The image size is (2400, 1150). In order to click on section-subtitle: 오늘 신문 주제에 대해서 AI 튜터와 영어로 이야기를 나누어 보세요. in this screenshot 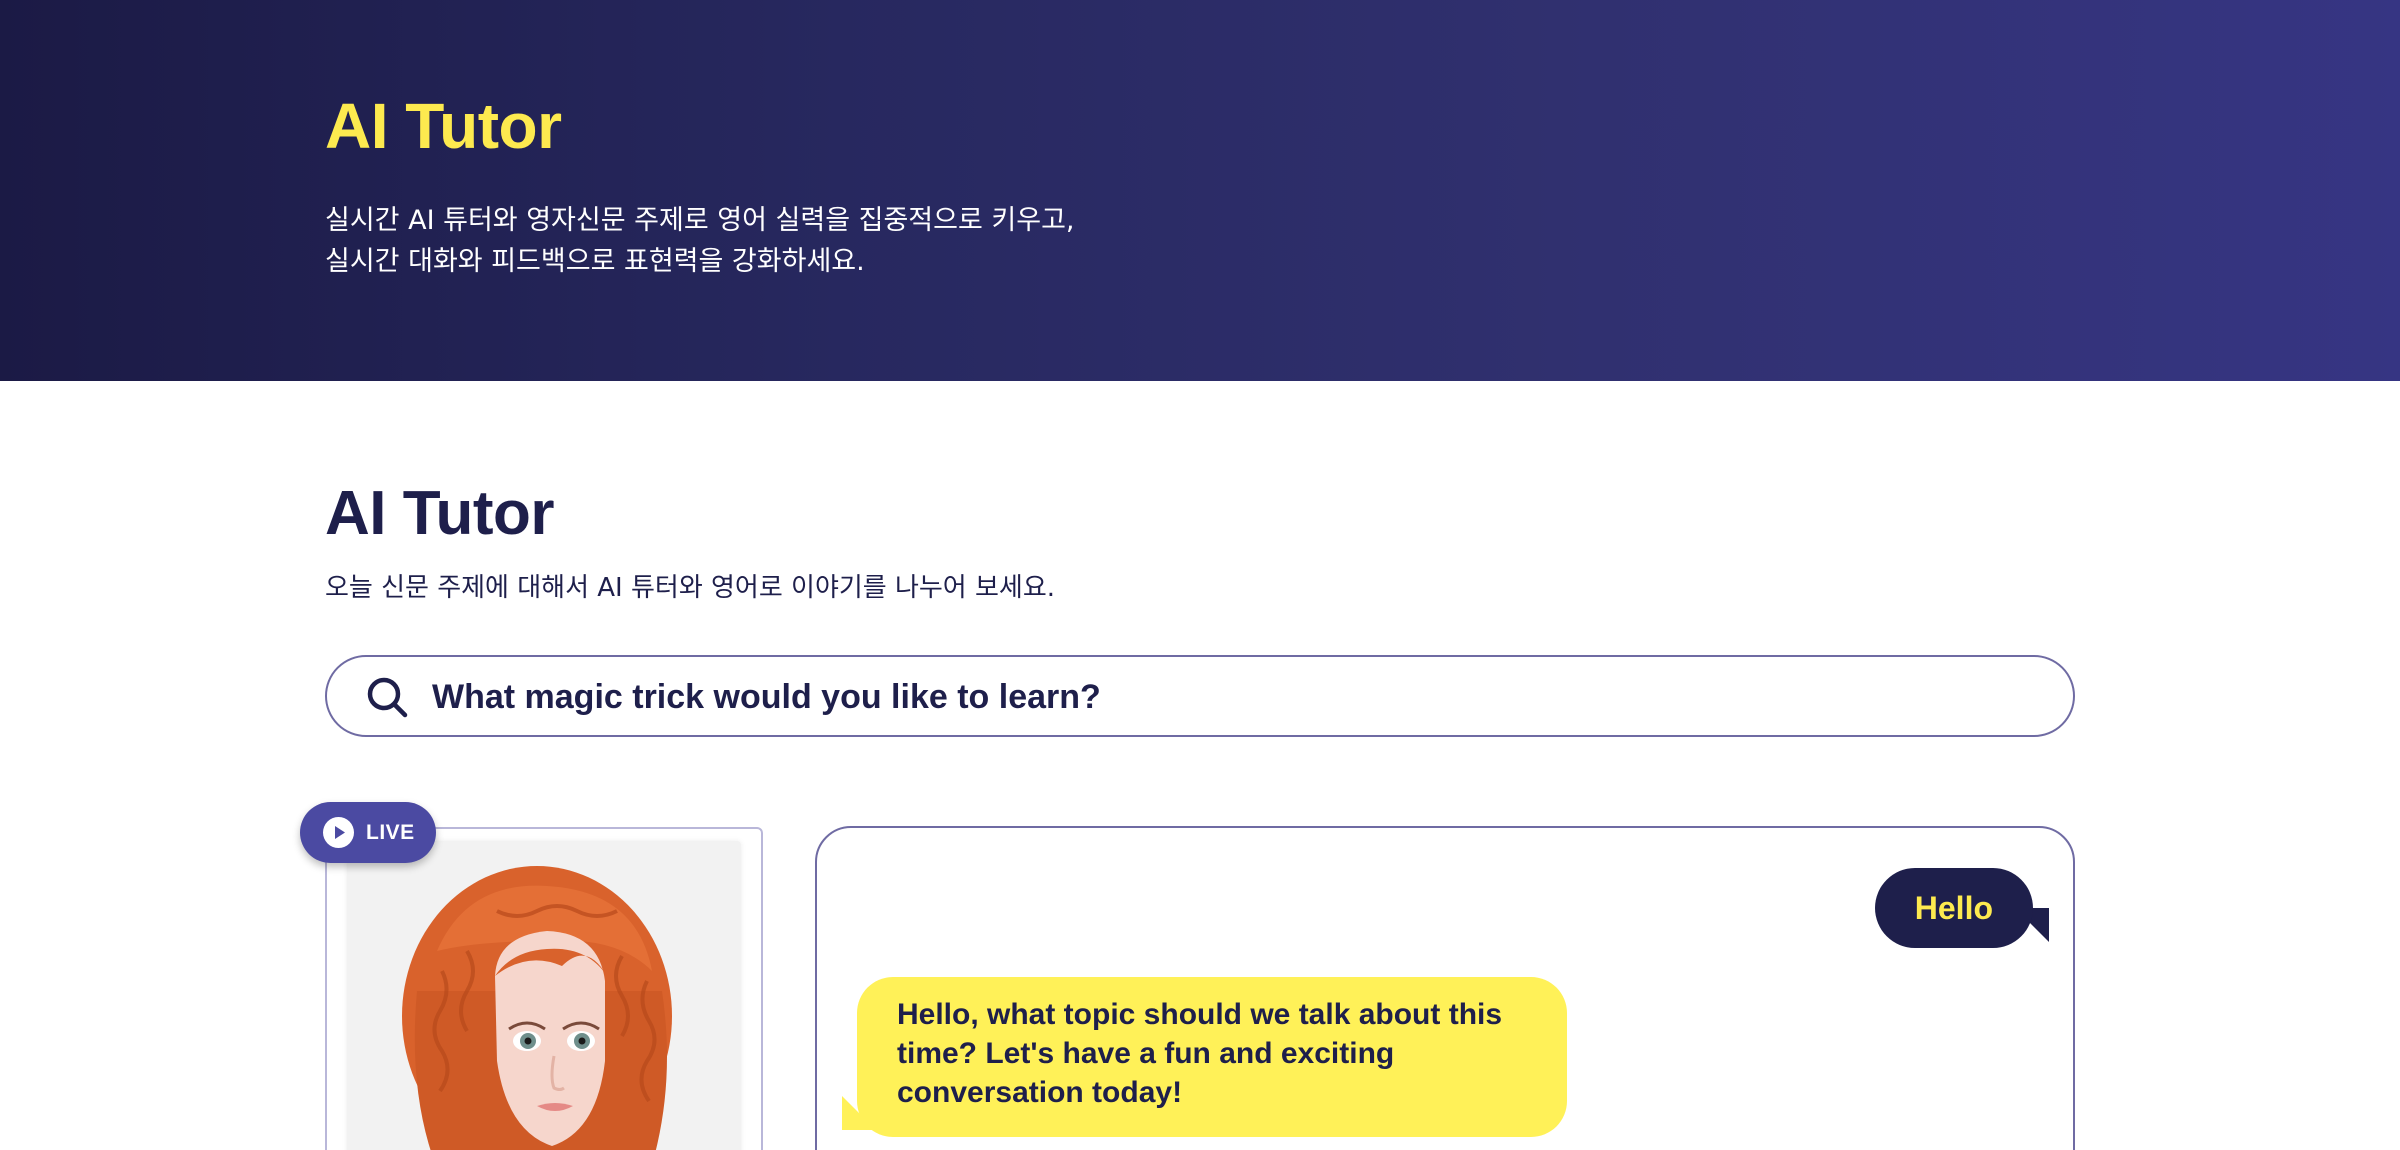, I will do `click(690, 588)`.